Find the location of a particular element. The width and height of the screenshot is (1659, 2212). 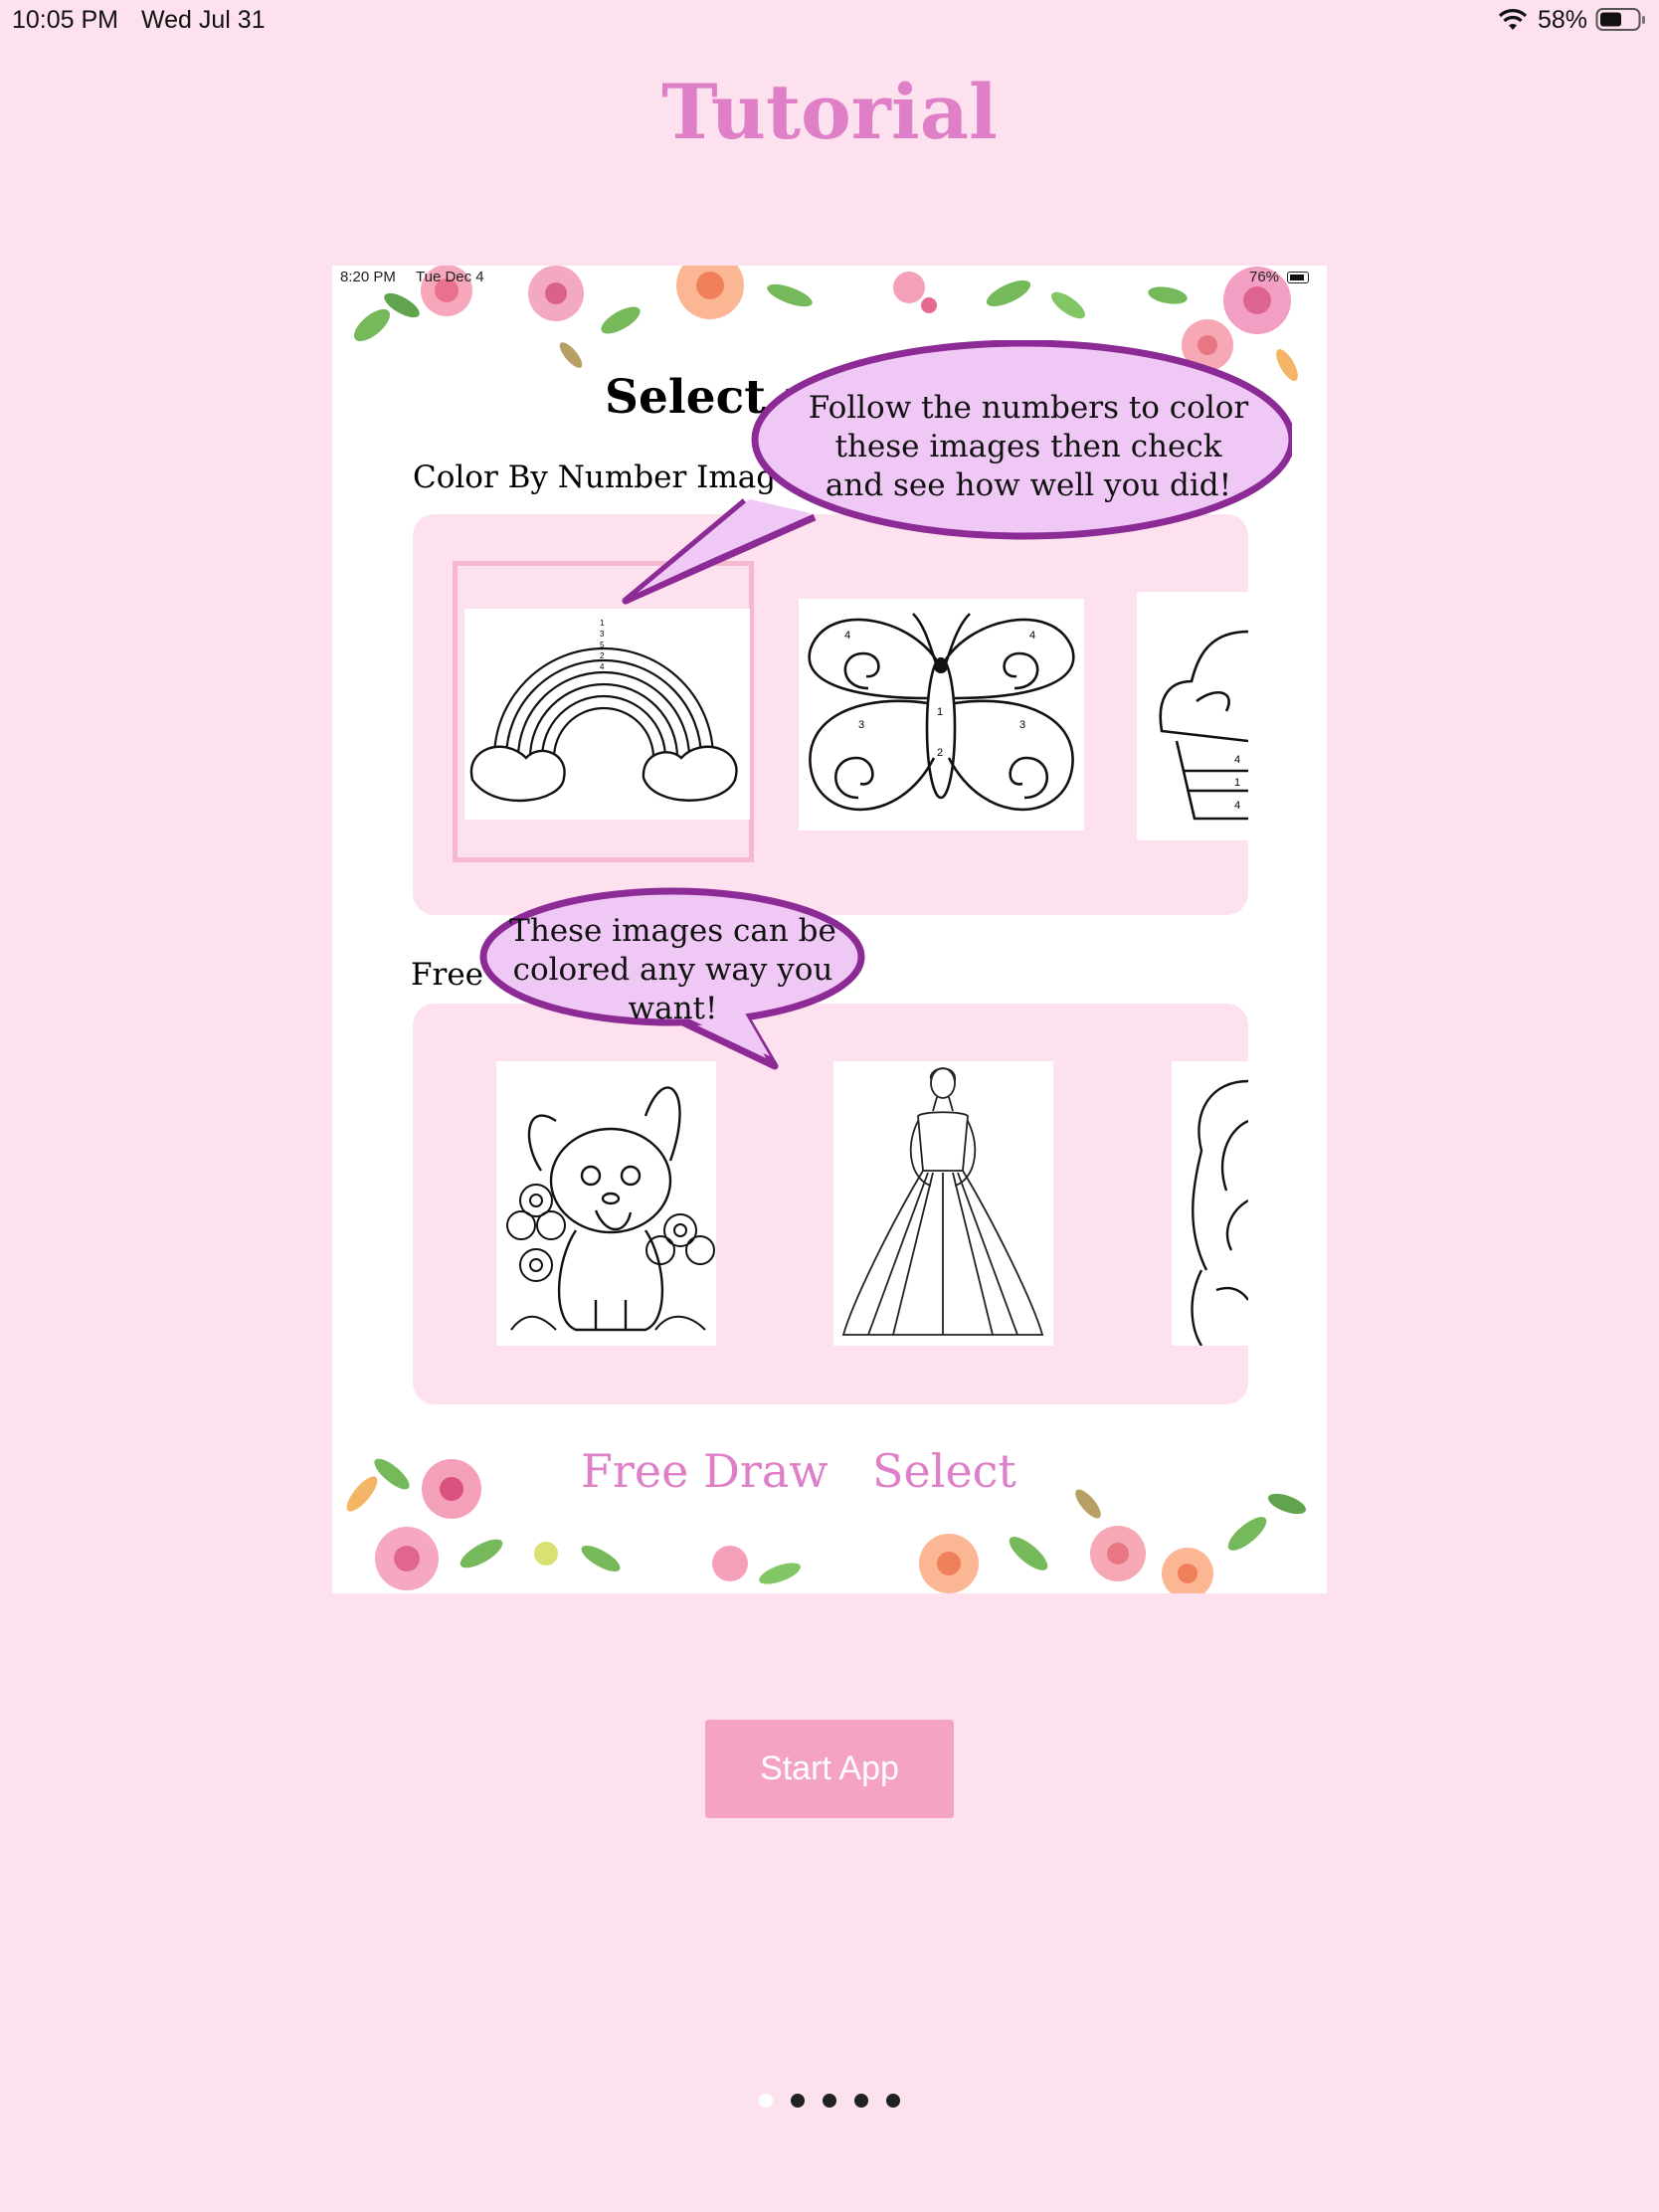

bubble-1-line: these images then check is located at coordinates (1028, 446).